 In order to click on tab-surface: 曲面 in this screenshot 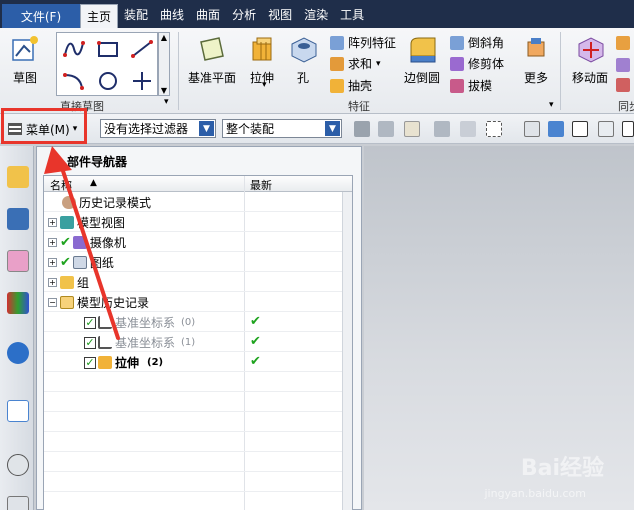, I will do `click(208, 14)`.